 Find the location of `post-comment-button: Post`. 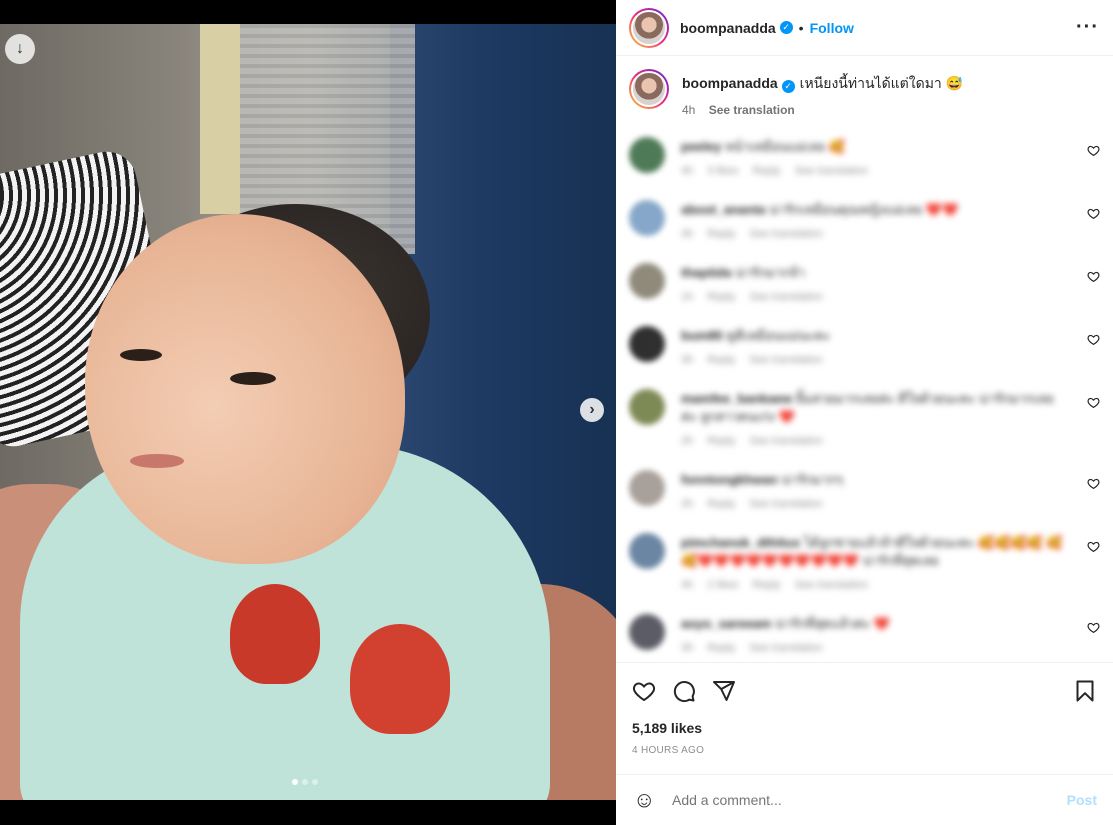

post-comment-button: Post is located at coordinates (1082, 800).